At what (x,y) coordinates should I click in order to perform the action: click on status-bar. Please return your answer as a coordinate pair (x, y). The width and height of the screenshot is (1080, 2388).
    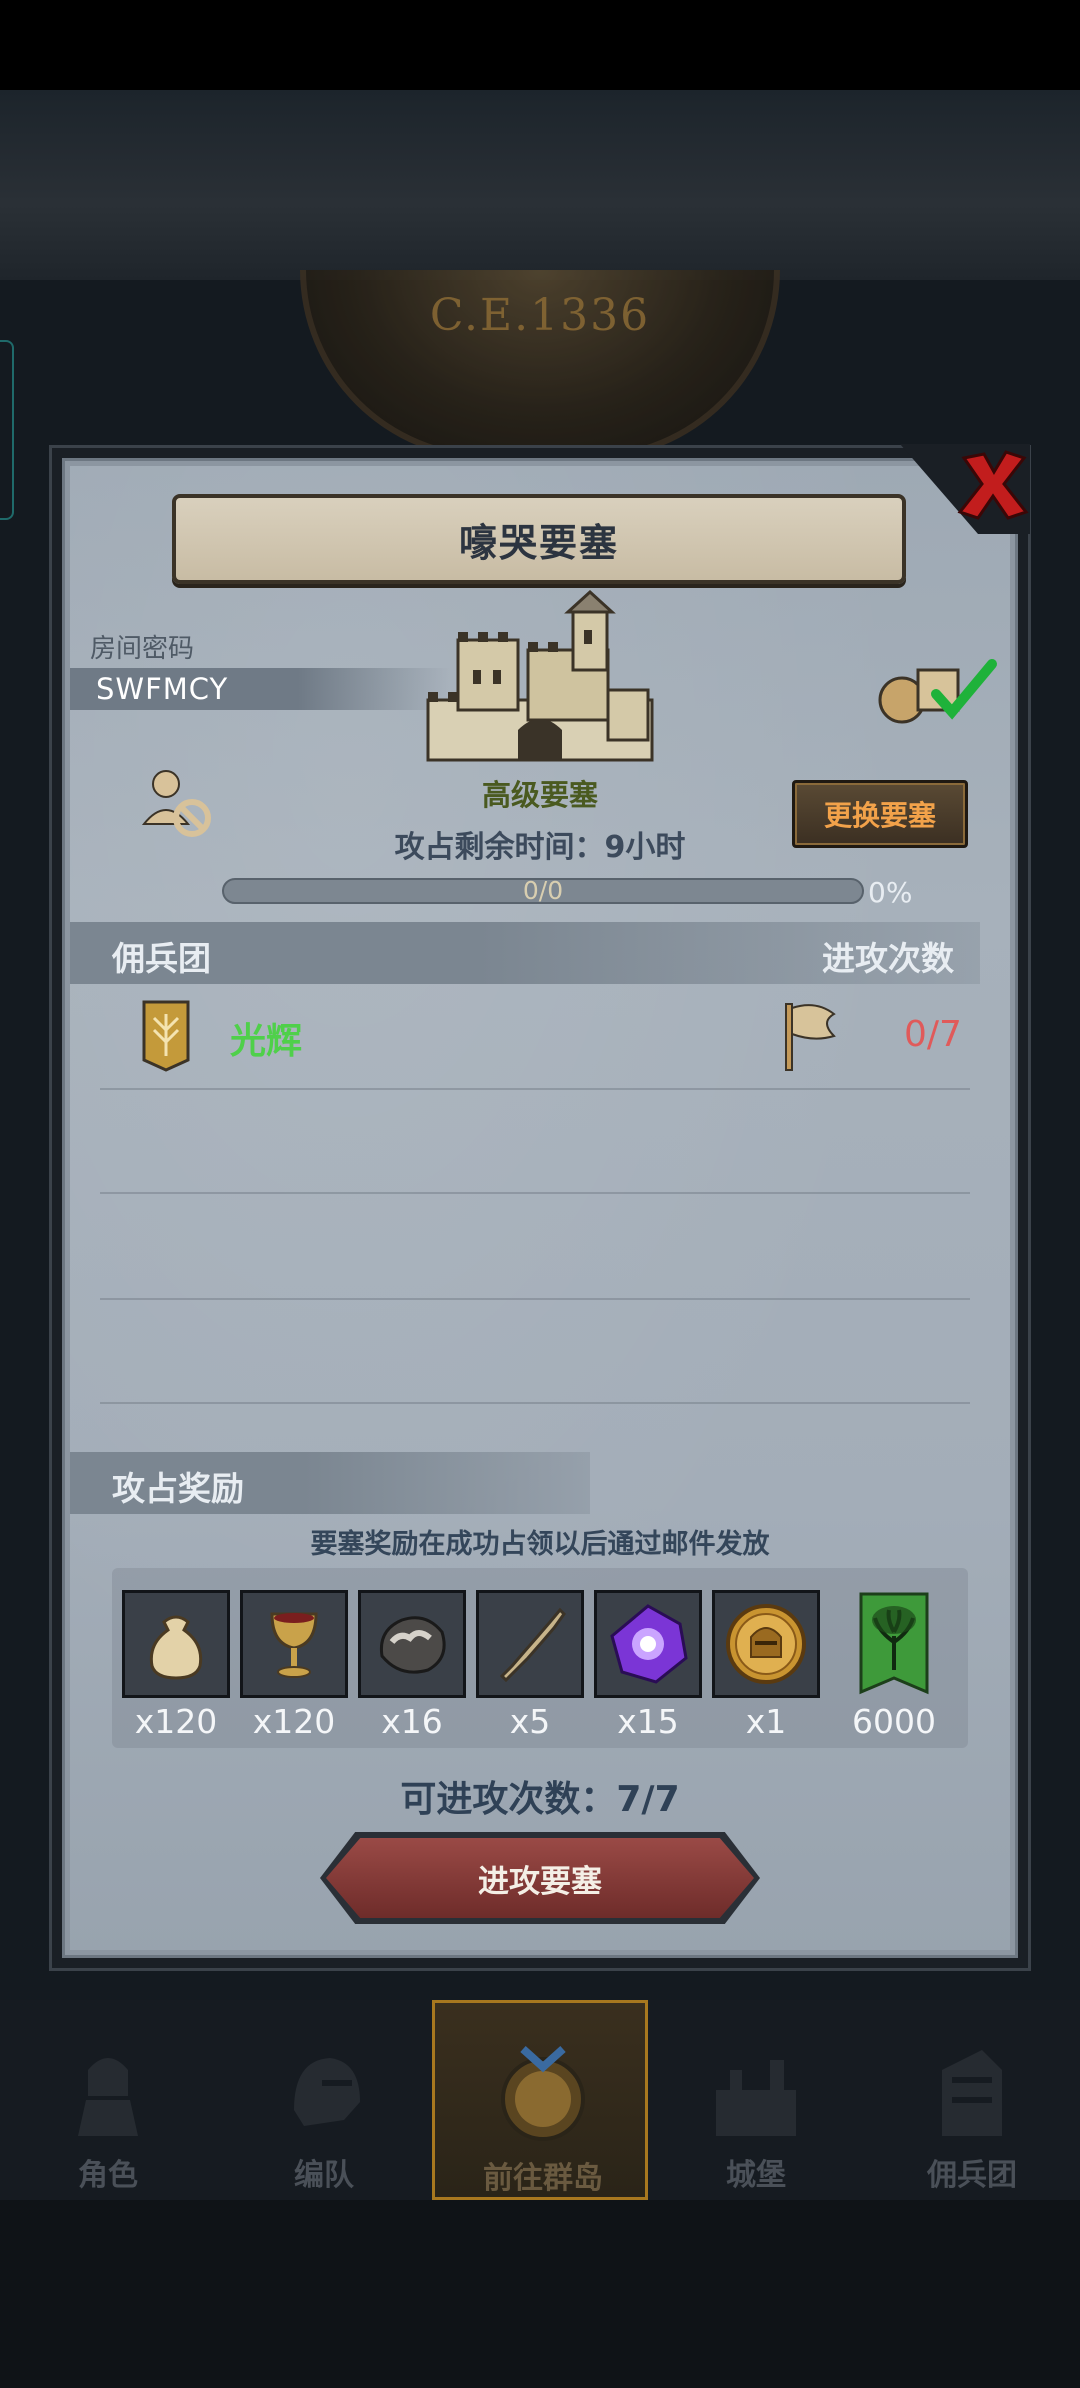
    Looking at the image, I should click on (540, 45).